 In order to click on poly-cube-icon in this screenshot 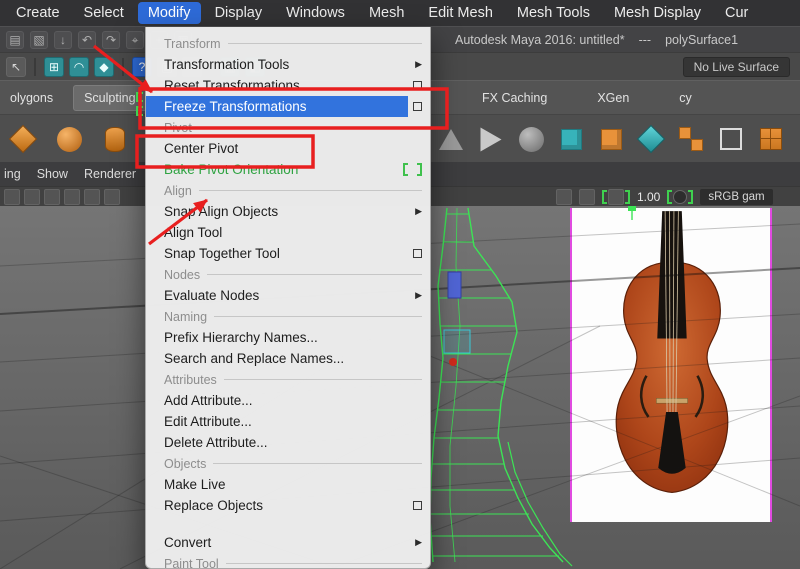, I will do `click(611, 139)`.